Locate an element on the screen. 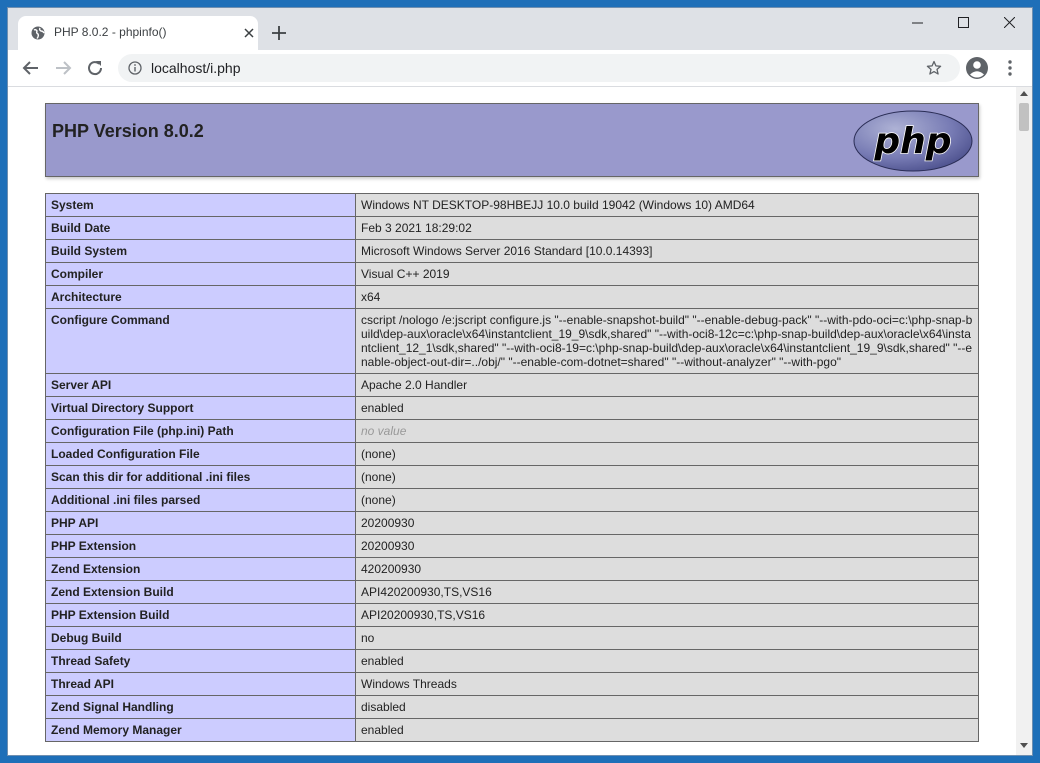 The image size is (1040, 763). arrow-right-icon is located at coordinates (63, 68).